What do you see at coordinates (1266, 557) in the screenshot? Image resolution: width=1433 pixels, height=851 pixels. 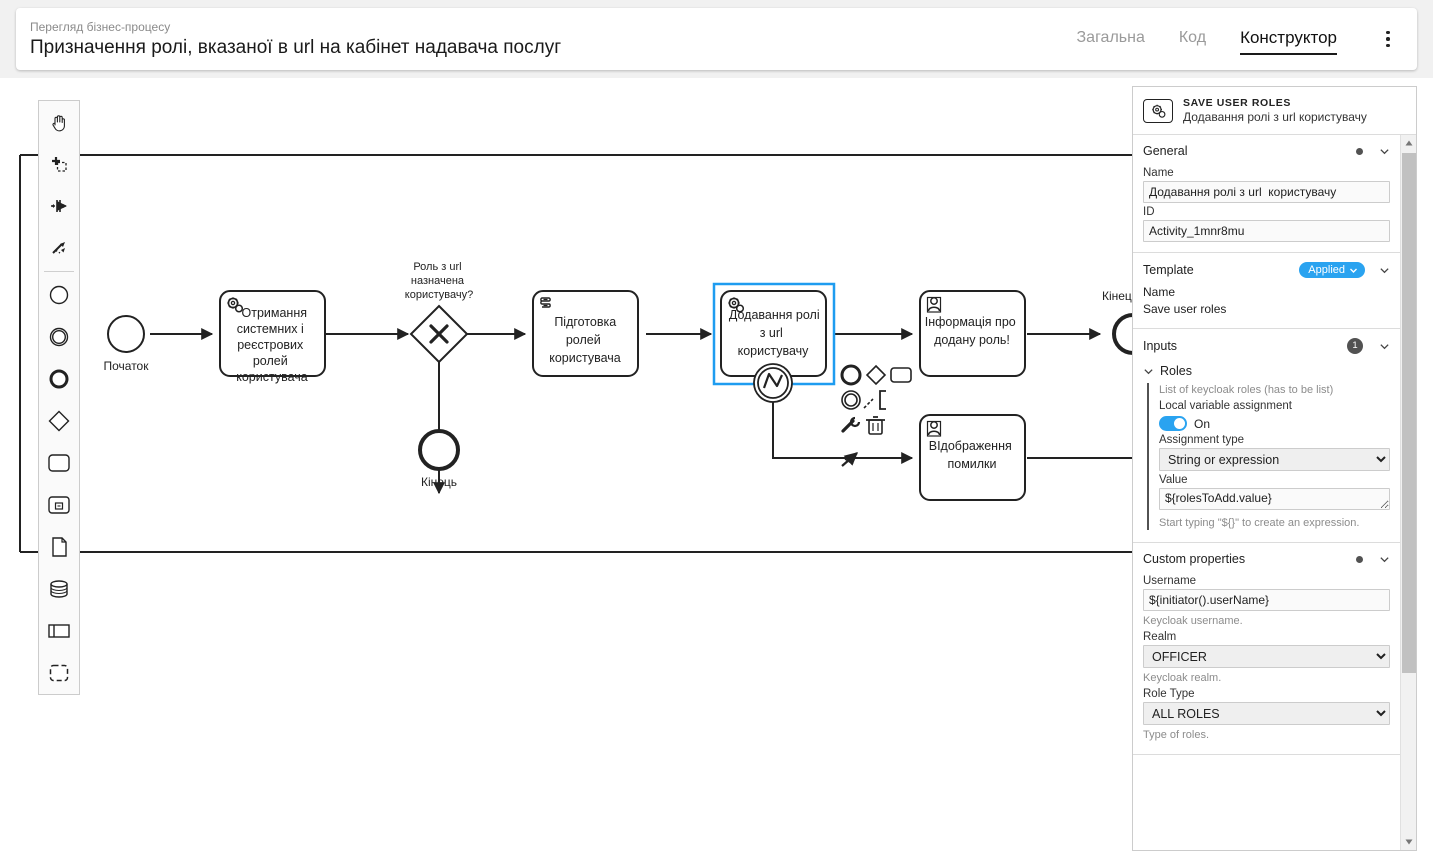 I see `group-custom-properties-header: Custom properties` at bounding box center [1266, 557].